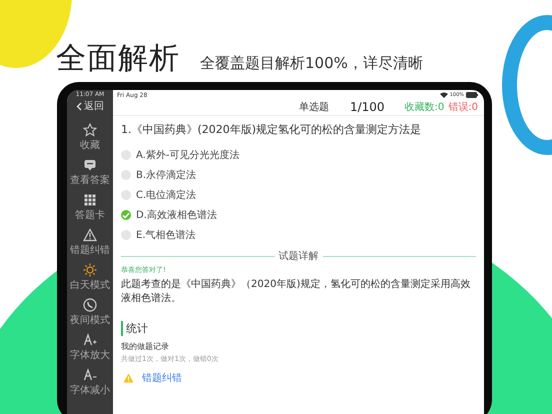 This screenshot has width=552, height=414. I want to click on sidebar-item: 白天模式, so click(90, 277).